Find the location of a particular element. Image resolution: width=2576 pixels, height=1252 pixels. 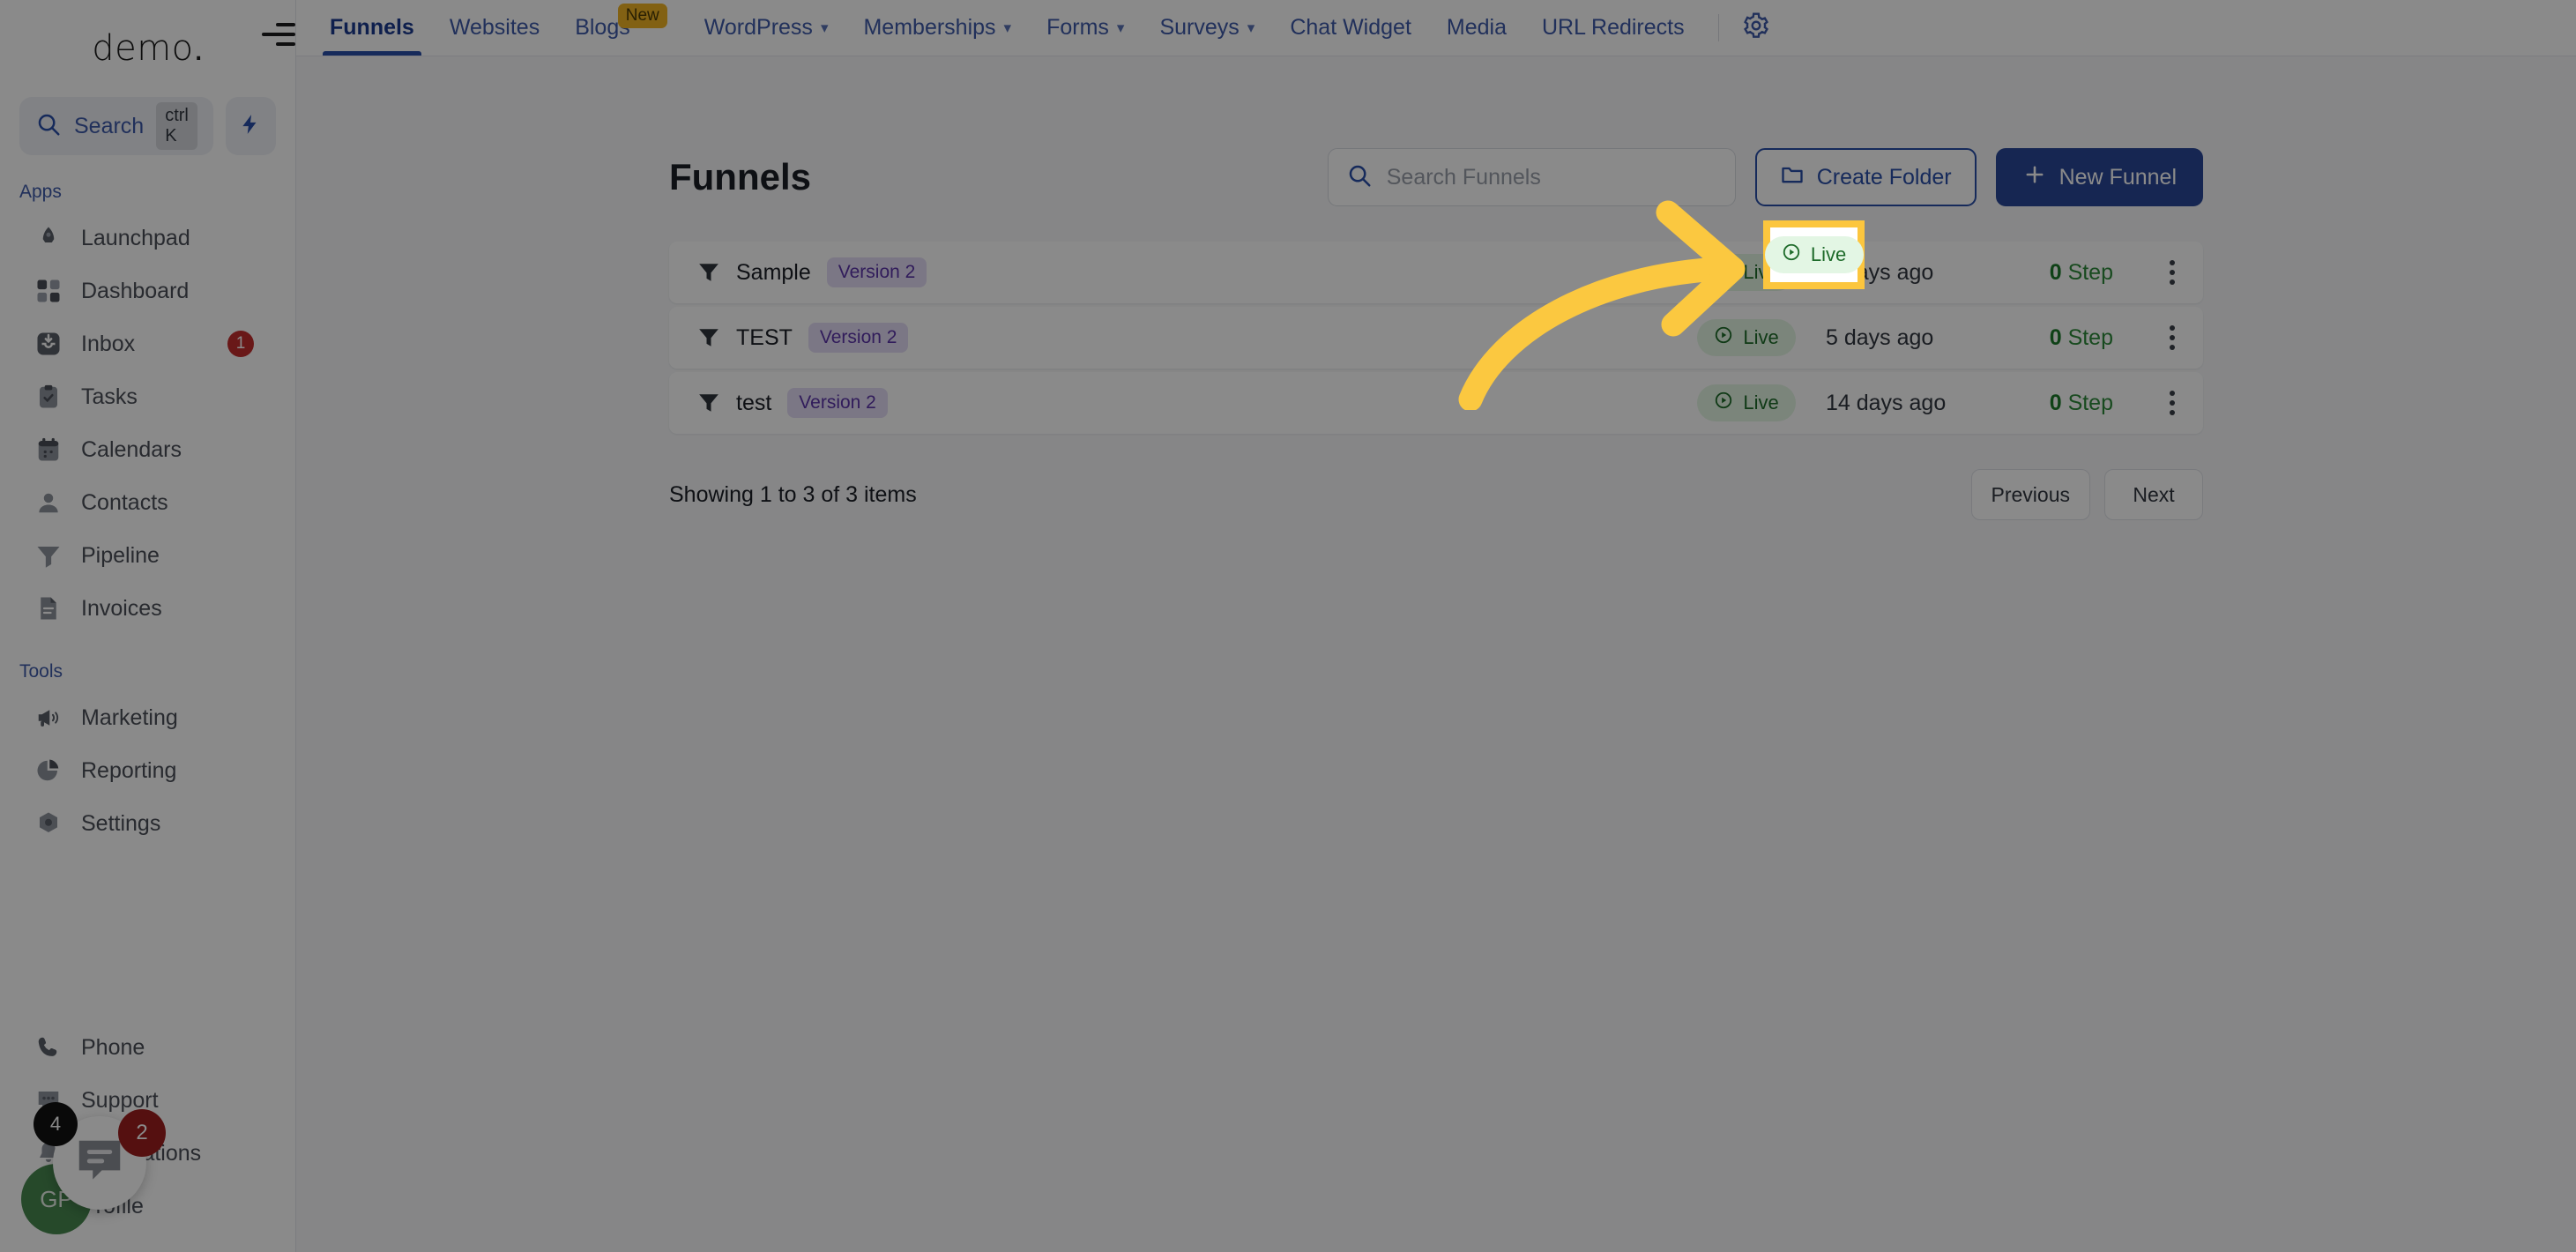

page-header: Funnels Create Folder is located at coordinates (1436, 177).